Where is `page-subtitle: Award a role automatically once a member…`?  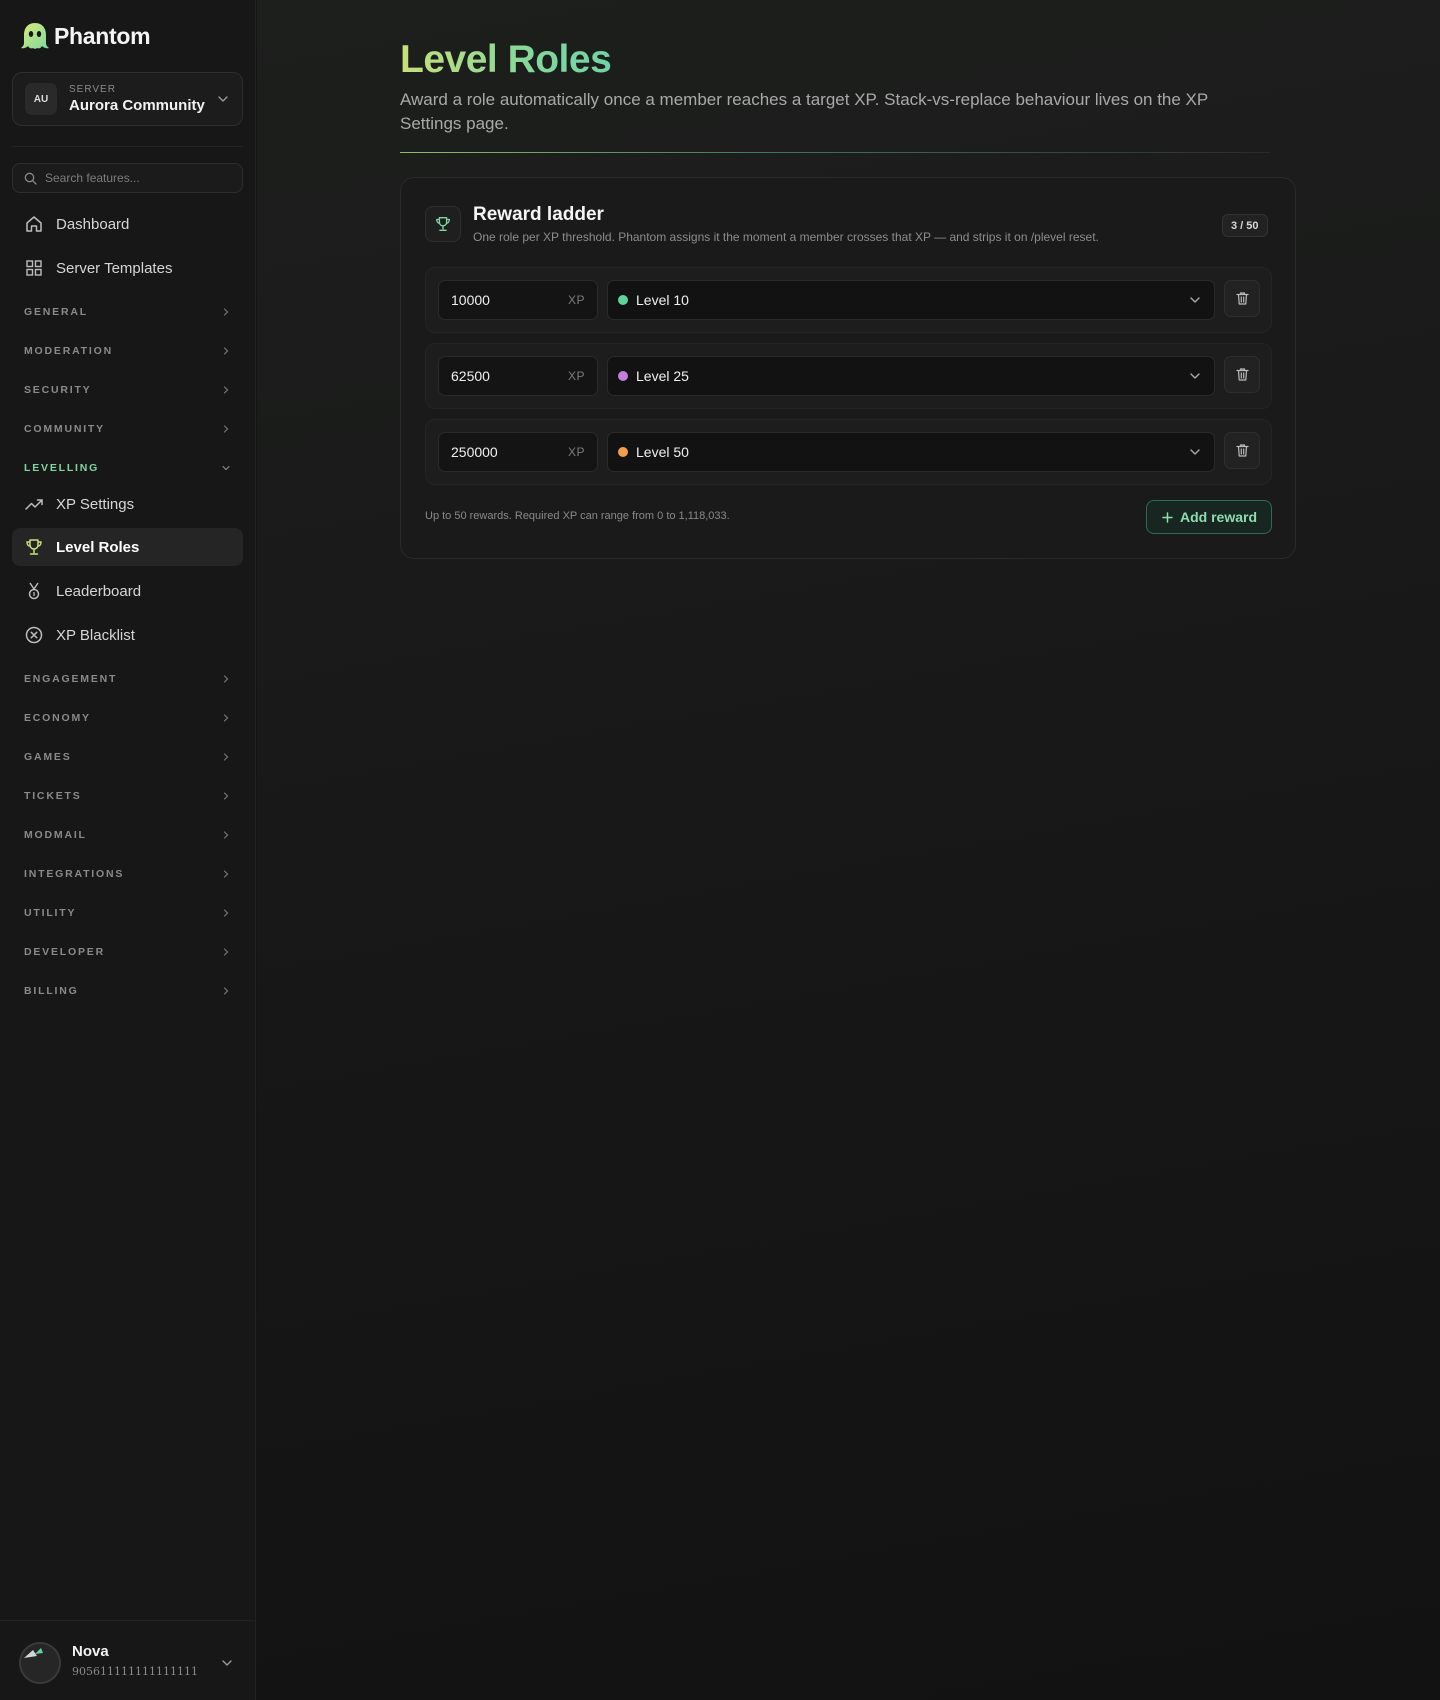
page-subtitle: Award a role automatically once a member… is located at coordinates (804, 111).